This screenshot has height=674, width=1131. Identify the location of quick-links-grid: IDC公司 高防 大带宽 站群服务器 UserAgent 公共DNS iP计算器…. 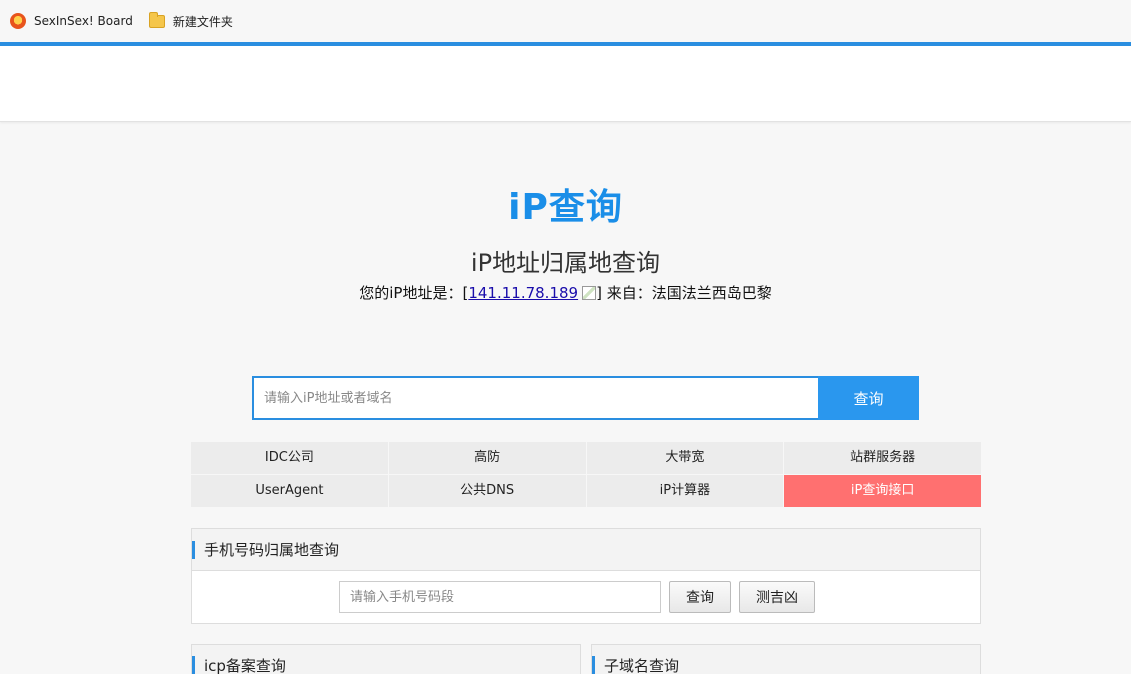
(586, 474).